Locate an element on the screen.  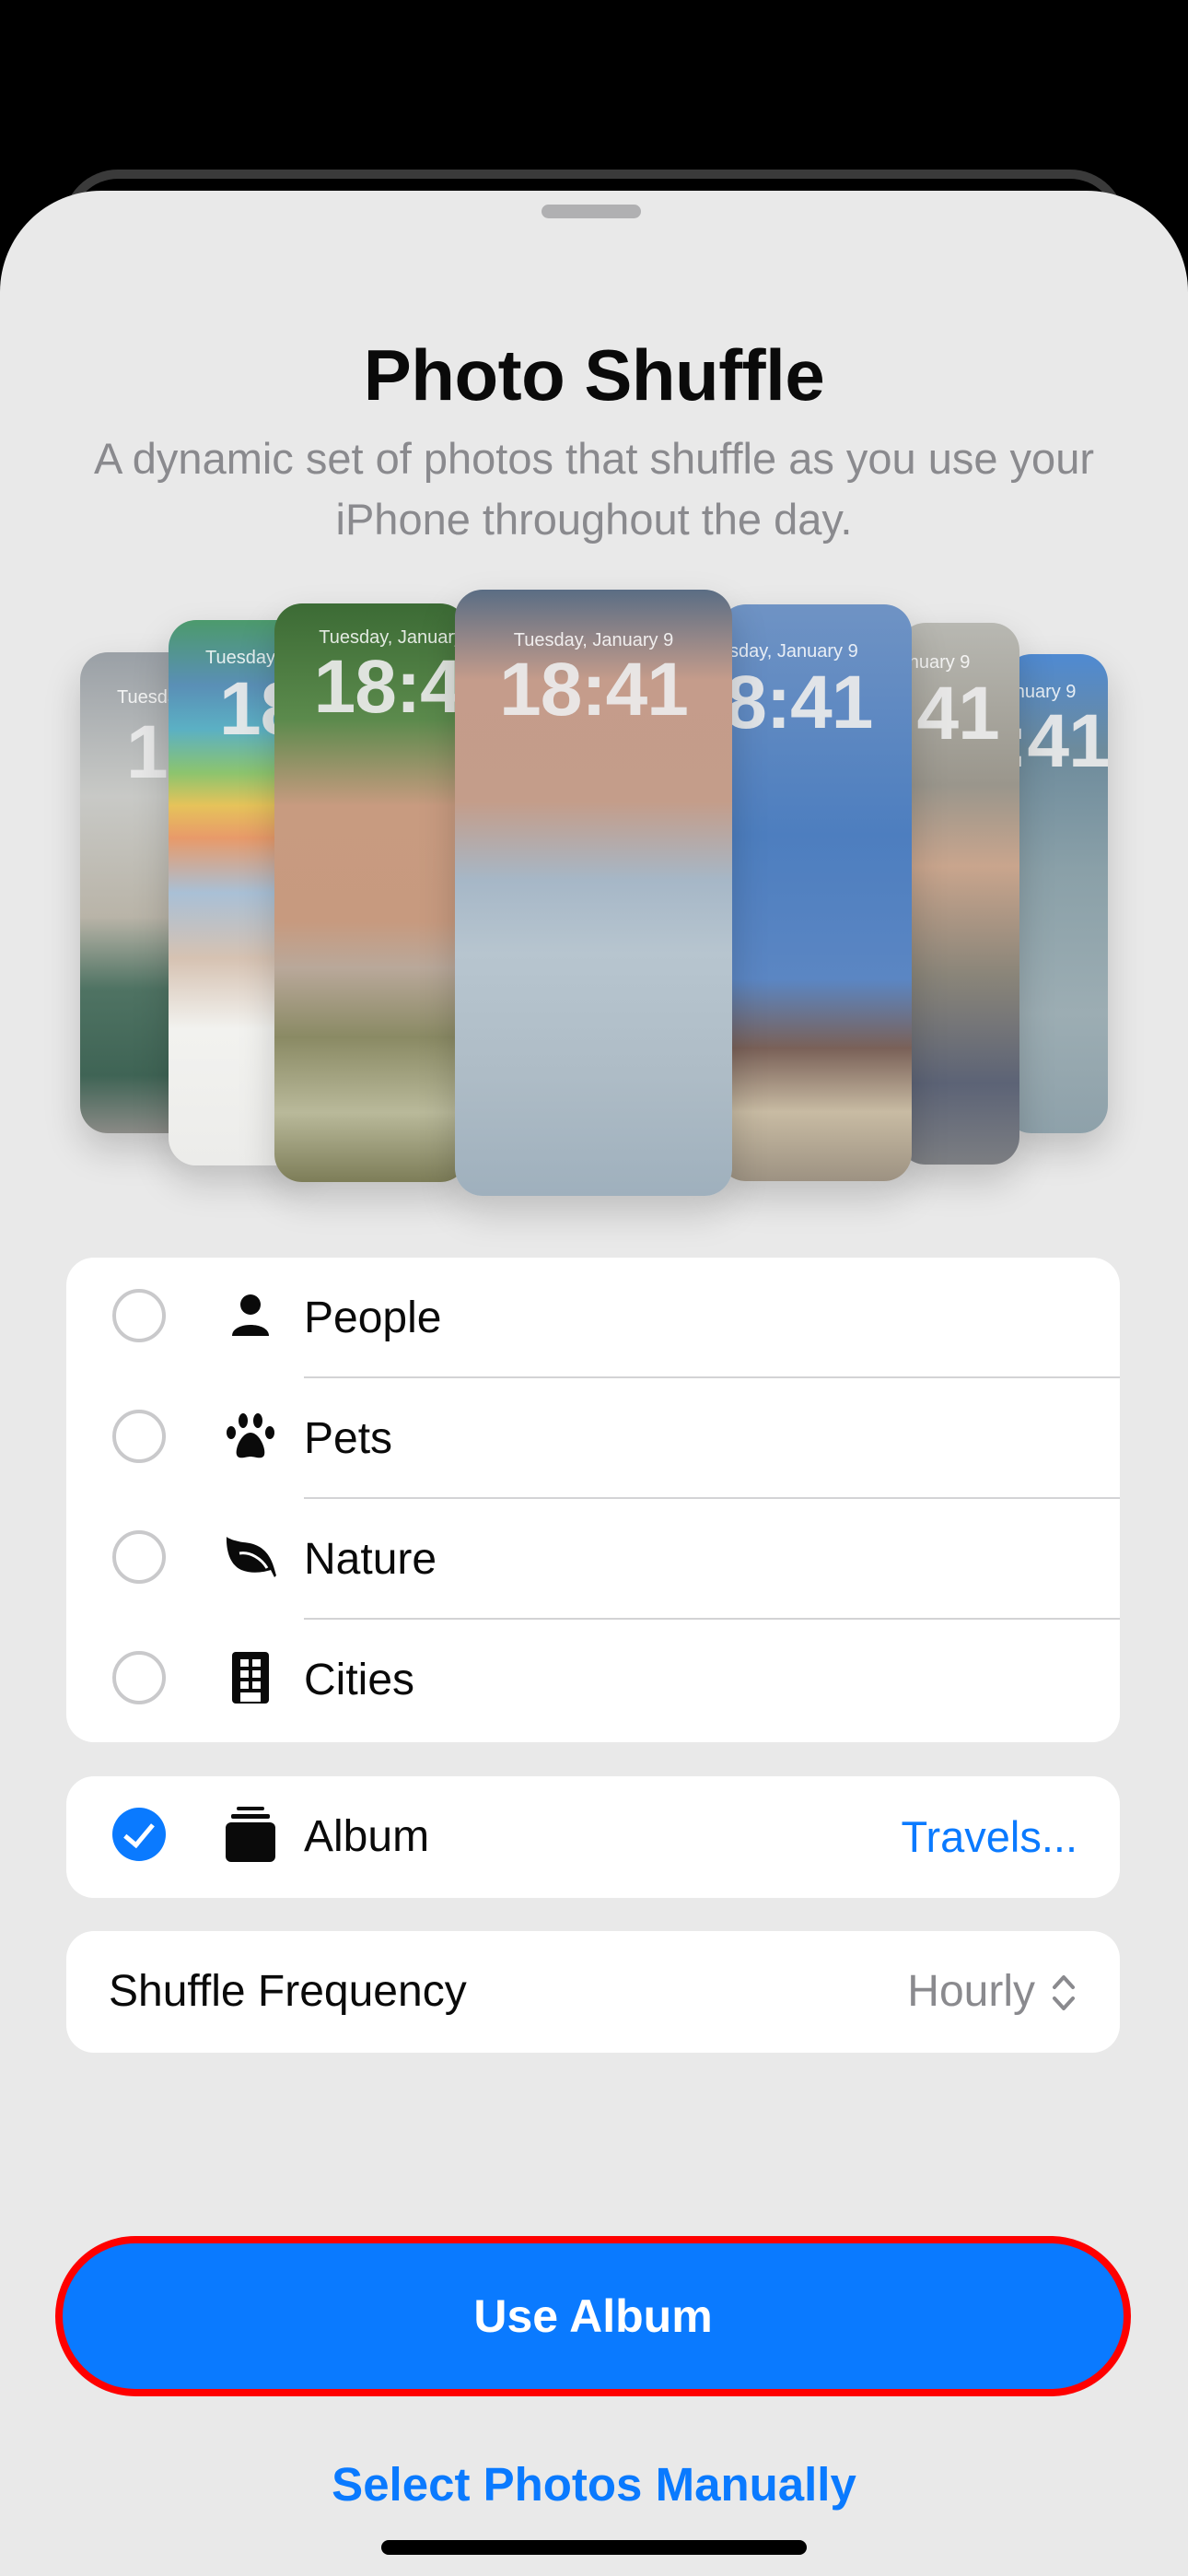
album-label: Album is located at coordinates (367, 1836).